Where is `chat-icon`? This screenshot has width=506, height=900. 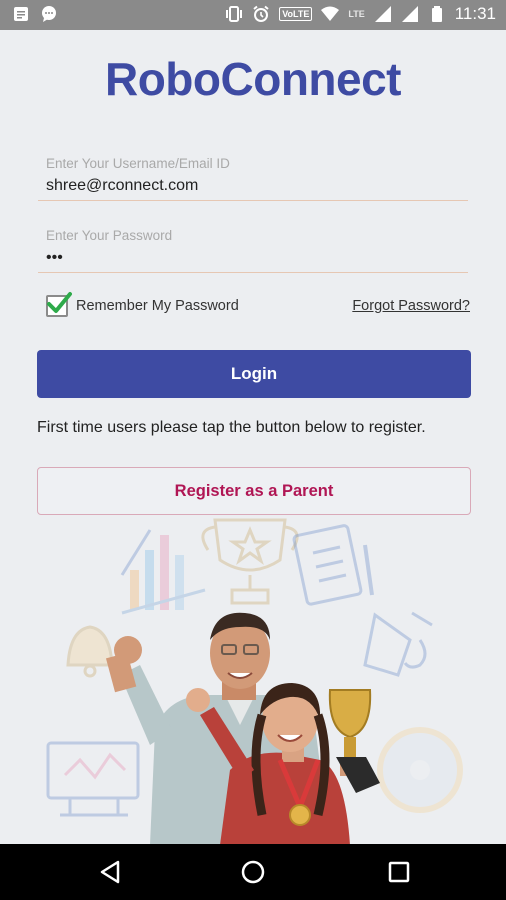 chat-icon is located at coordinates (49, 14).